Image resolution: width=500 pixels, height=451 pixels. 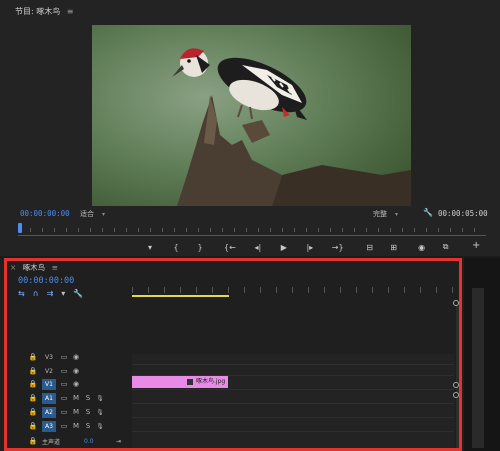 I want to click on track-header-v1: 🔒 V1 ▭ ◉, so click(x=80, y=384).